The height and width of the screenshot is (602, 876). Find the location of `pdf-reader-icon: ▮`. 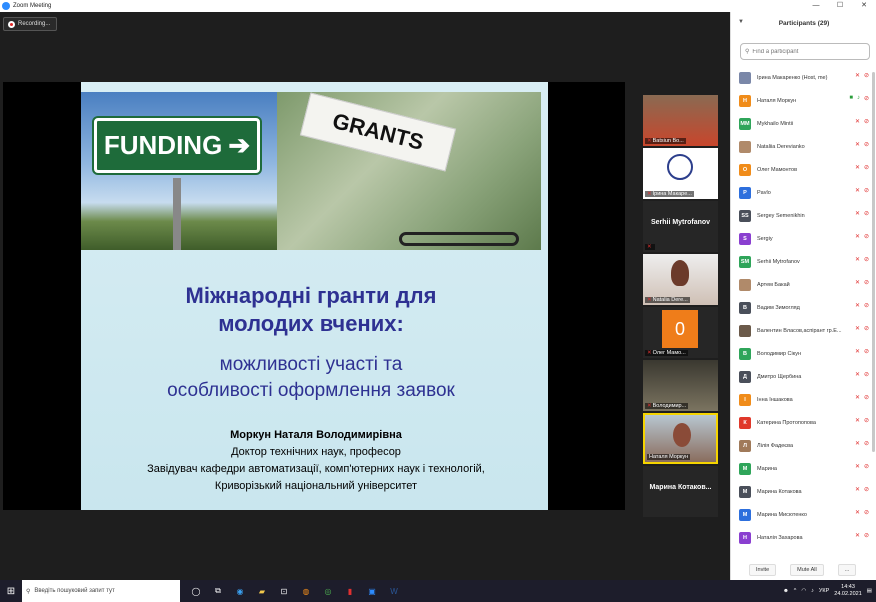

pdf-reader-icon: ▮ is located at coordinates (350, 591).